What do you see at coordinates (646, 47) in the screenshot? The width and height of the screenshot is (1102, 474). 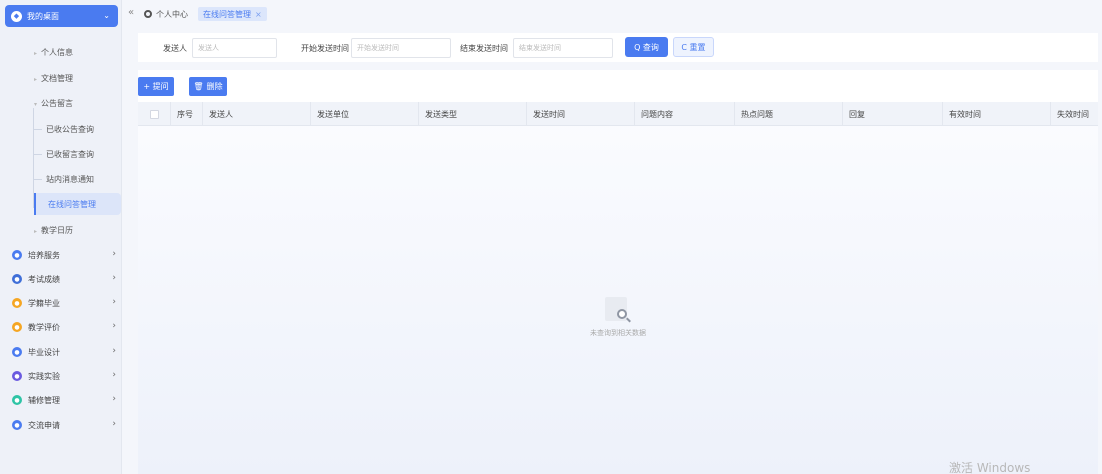 I see `query-button: Q 查询` at bounding box center [646, 47].